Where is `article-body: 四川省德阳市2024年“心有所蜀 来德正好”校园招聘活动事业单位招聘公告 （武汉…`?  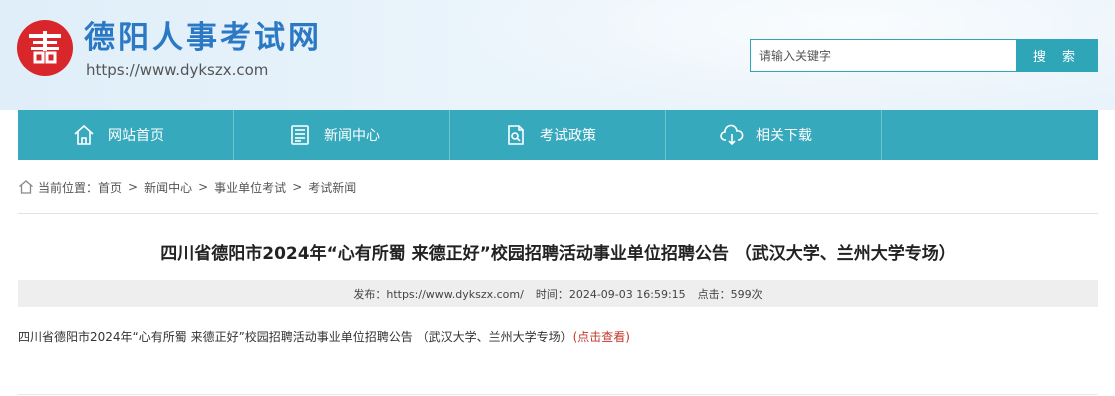
article-body: 四川省德阳市2024年“心有所蜀 来德正好”校园招聘活动事业单位招聘公告 （武汉… is located at coordinates (324, 337).